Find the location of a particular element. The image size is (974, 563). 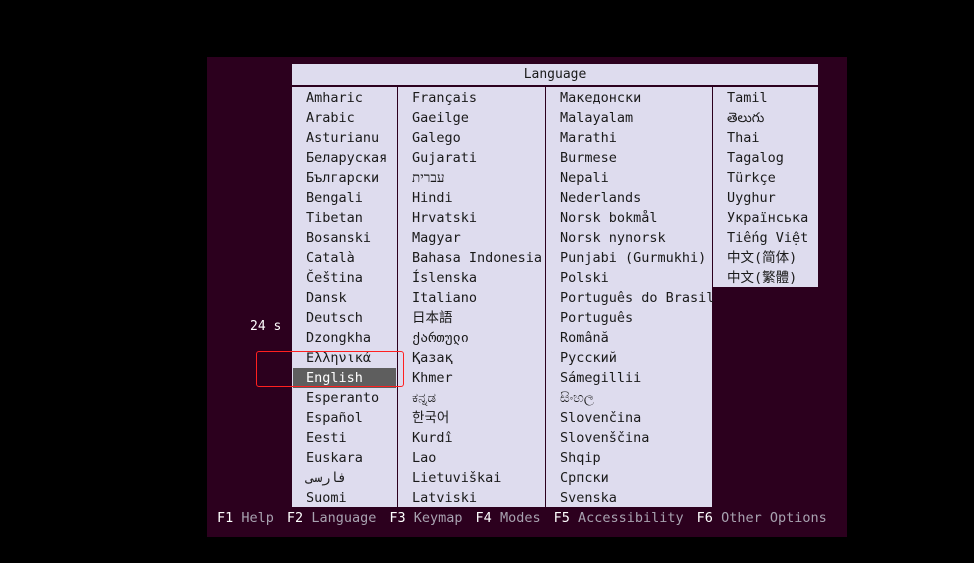

language-option: 日本語 is located at coordinates (471, 318).